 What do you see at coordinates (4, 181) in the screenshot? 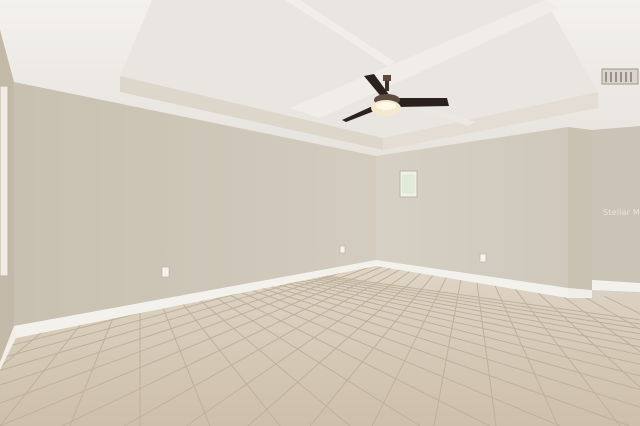
I see `window-blinds` at bounding box center [4, 181].